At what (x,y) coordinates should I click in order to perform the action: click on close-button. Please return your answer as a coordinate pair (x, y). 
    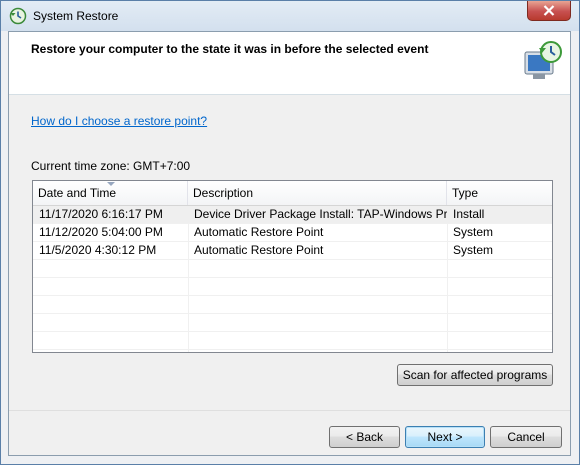
    Looking at the image, I should click on (549, 11).